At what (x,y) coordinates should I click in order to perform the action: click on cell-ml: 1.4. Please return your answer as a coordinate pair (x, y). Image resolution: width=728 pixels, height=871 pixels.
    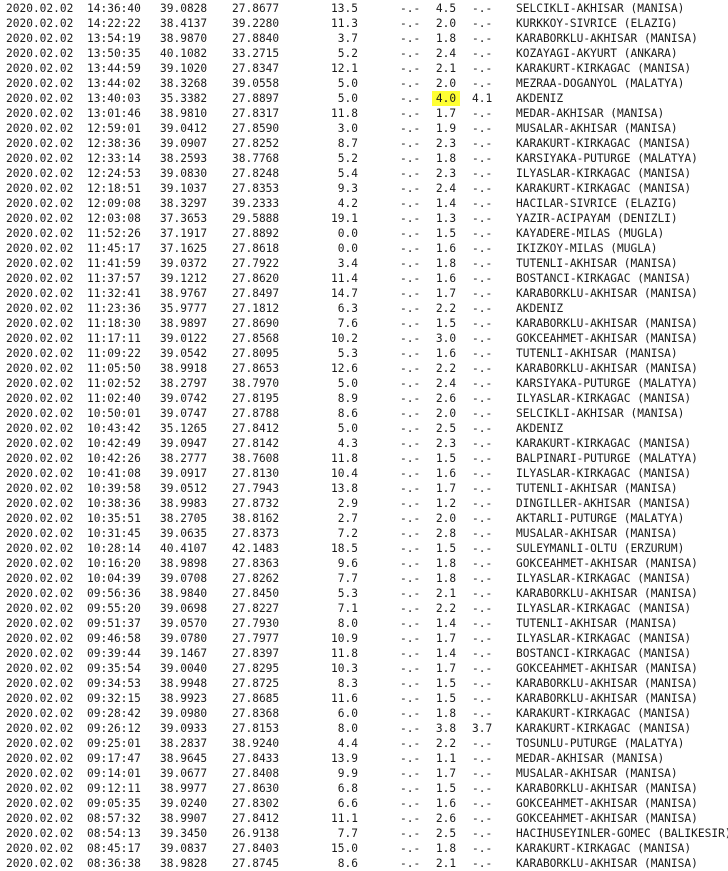
    Looking at the image, I should click on (446, 653).